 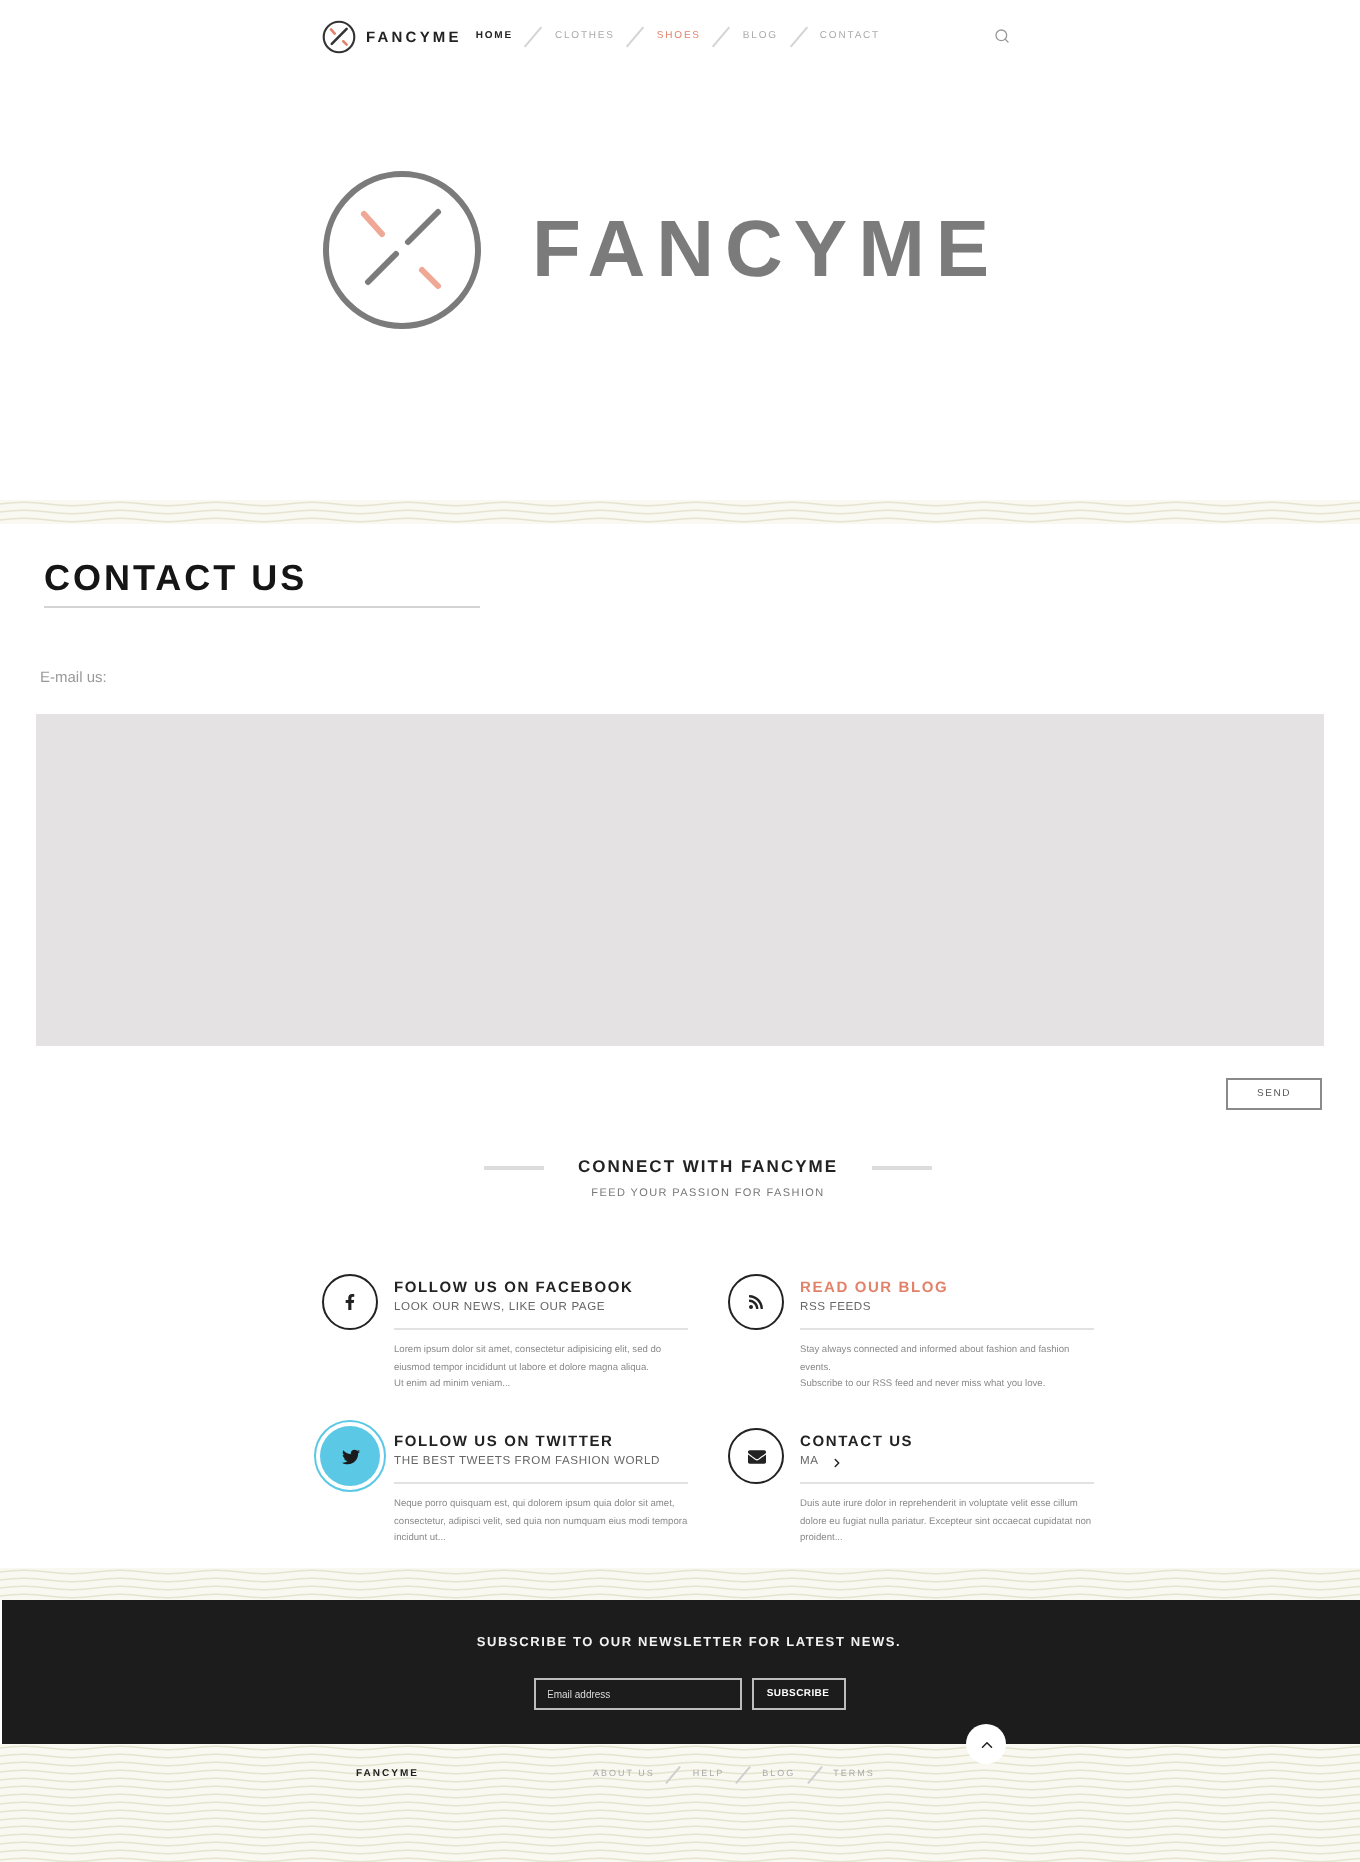 I want to click on page-title: CONTACT US, so click(x=262, y=582).